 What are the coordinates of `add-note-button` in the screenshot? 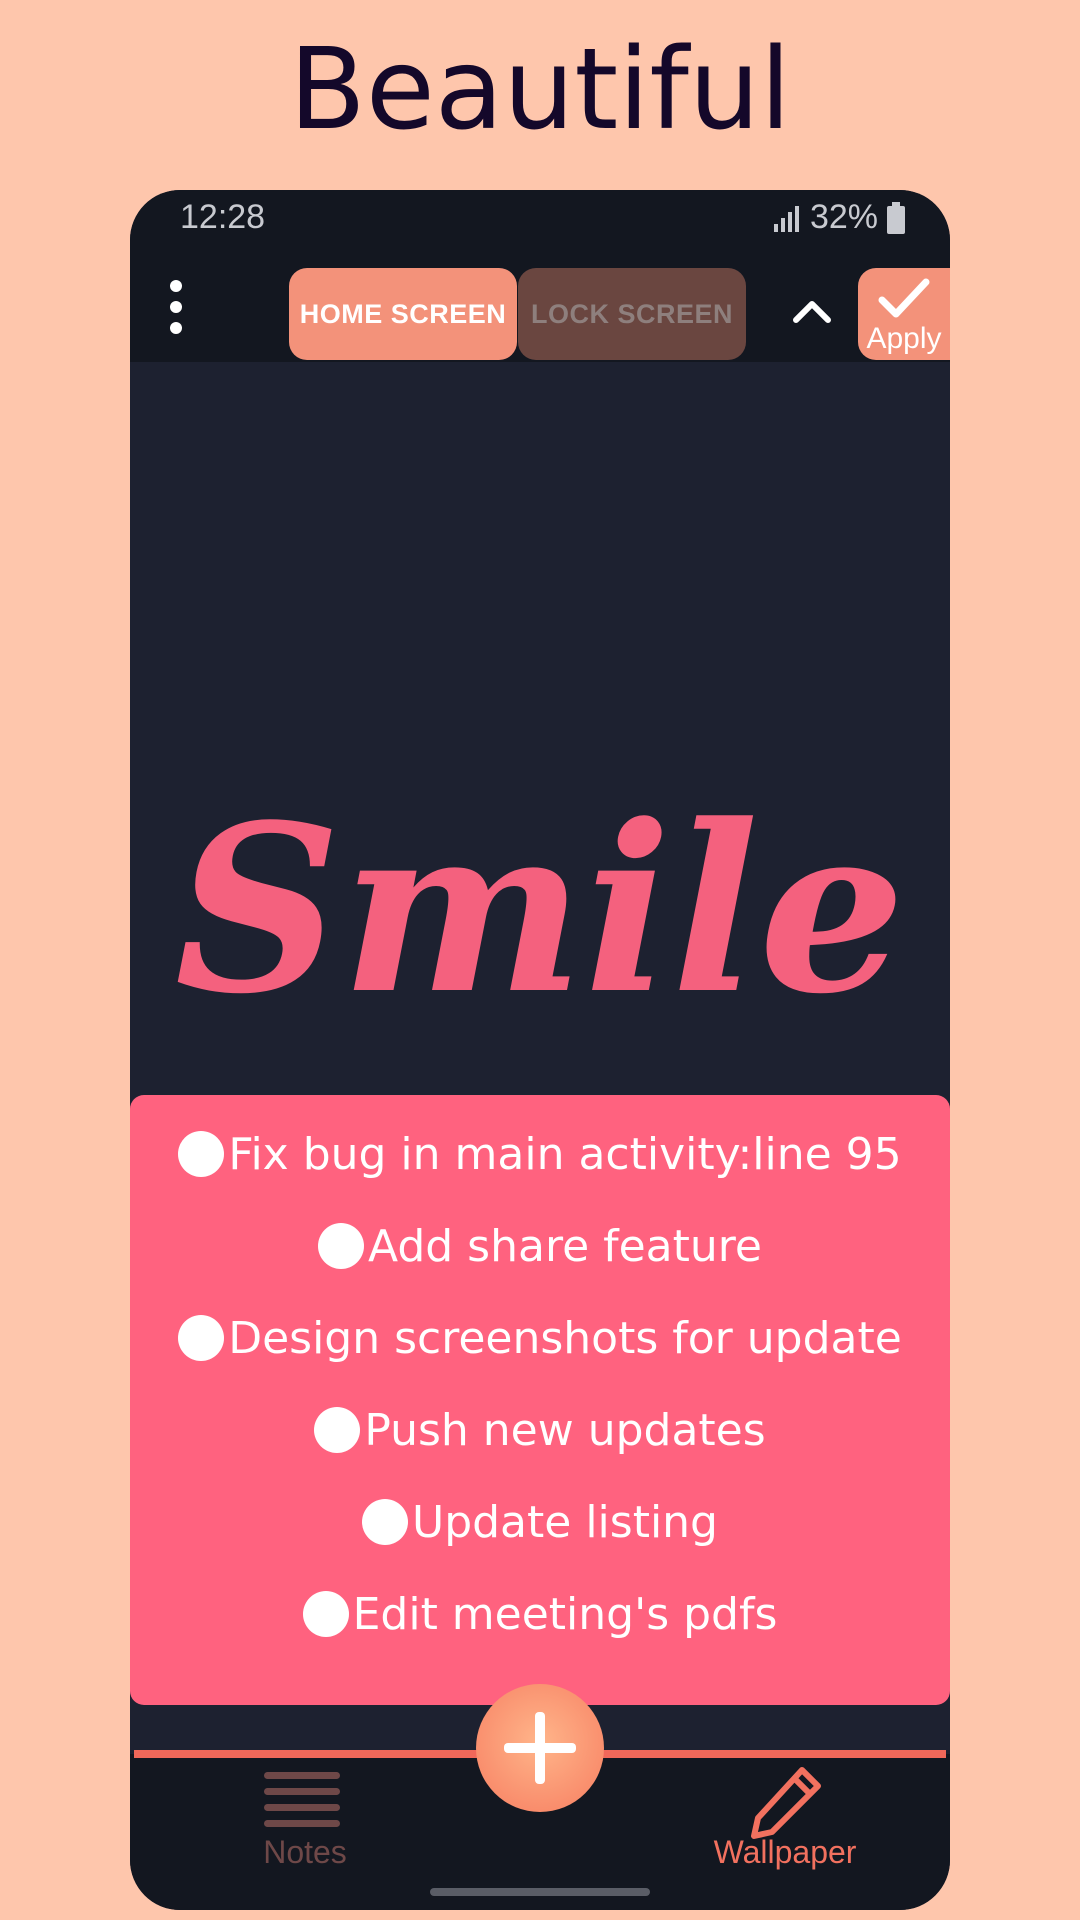 It's located at (540, 1748).